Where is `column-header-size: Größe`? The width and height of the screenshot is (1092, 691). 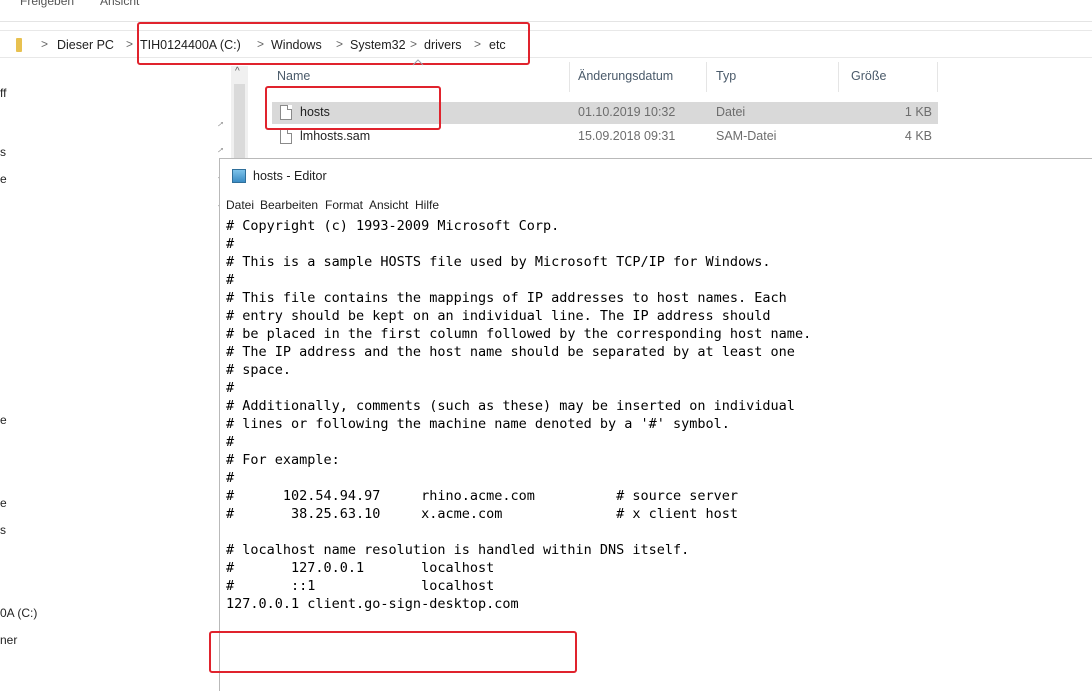 column-header-size: Größe is located at coordinates (868, 76).